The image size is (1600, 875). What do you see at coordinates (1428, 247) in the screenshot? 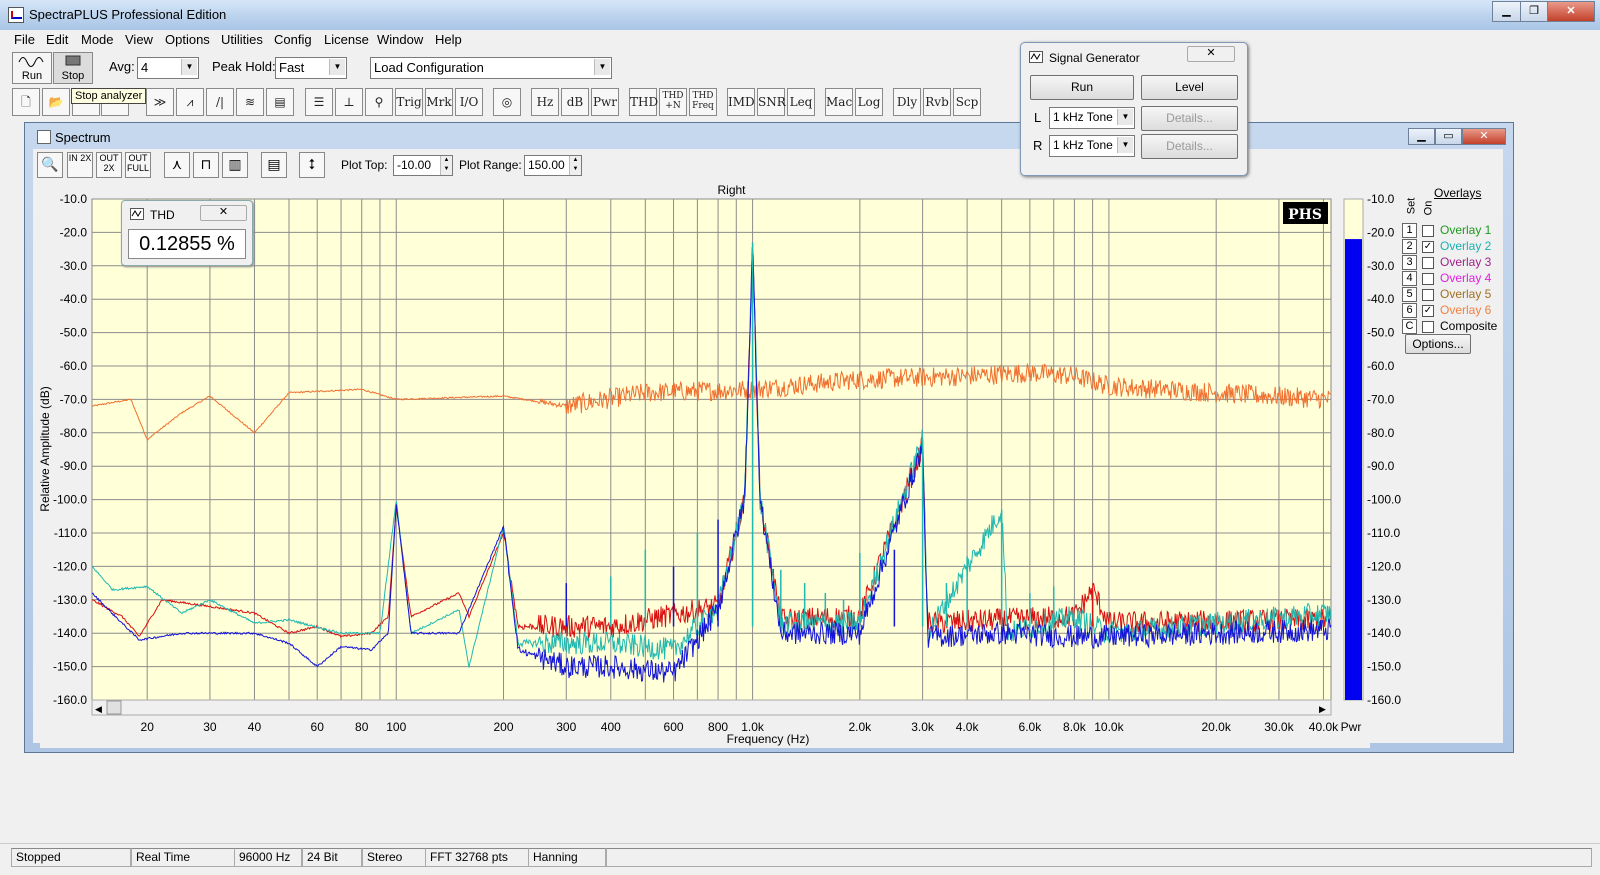
I see `overlay-checkbox-2: ✓` at bounding box center [1428, 247].